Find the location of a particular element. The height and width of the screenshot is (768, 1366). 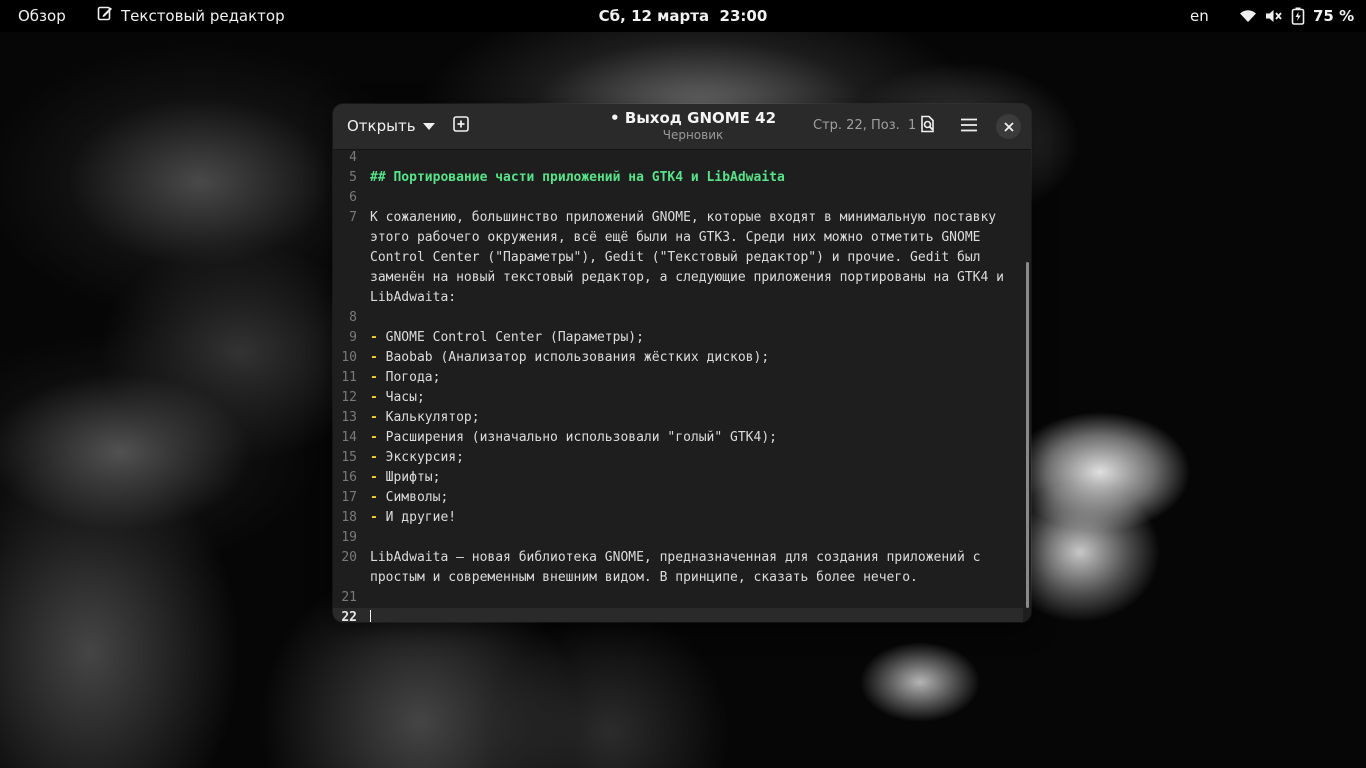

line-number: 5 is located at coordinates (353, 177).